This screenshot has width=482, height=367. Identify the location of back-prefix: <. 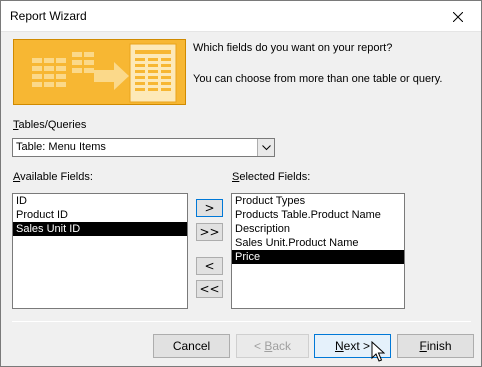
(259, 346).